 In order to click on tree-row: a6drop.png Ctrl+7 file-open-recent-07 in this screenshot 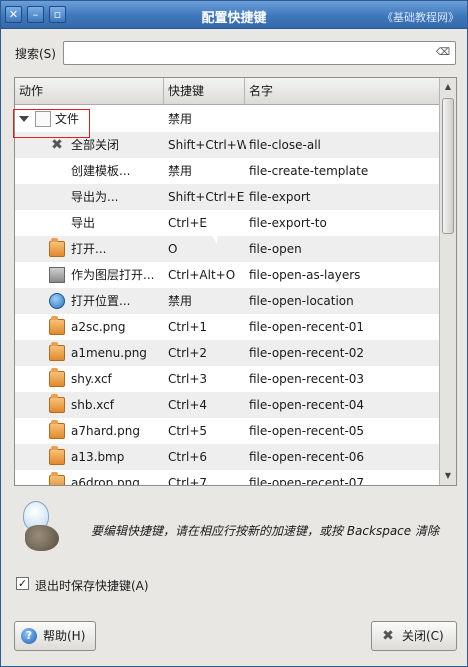, I will do `click(227, 477)`.